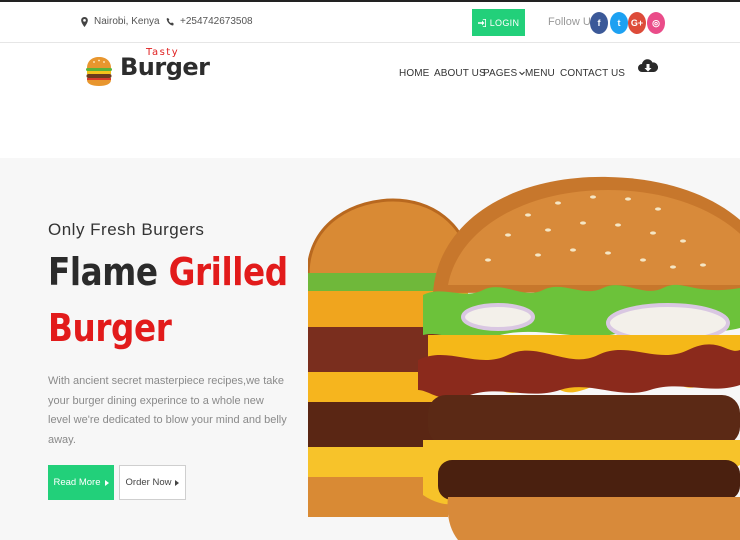  What do you see at coordinates (460, 73) in the screenshot?
I see `nav-about: ABOUT US` at bounding box center [460, 73].